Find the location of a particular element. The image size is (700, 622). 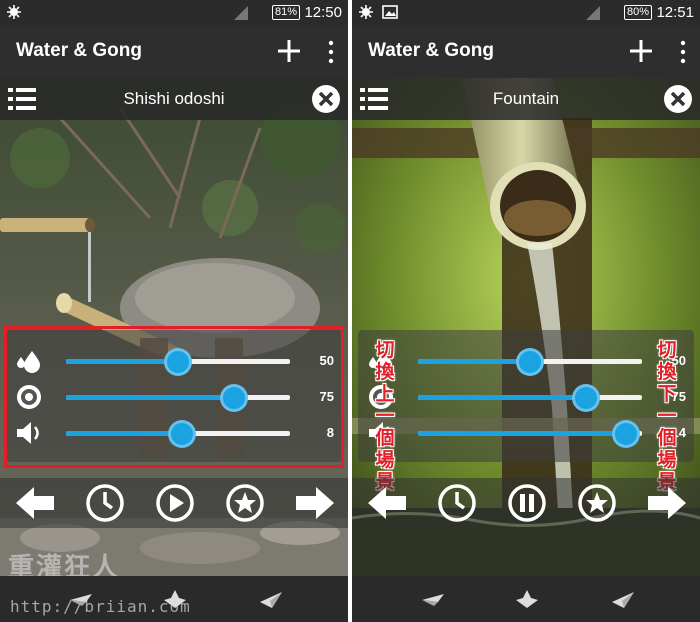

status-clock: 12:51 is located at coordinates (675, 12).